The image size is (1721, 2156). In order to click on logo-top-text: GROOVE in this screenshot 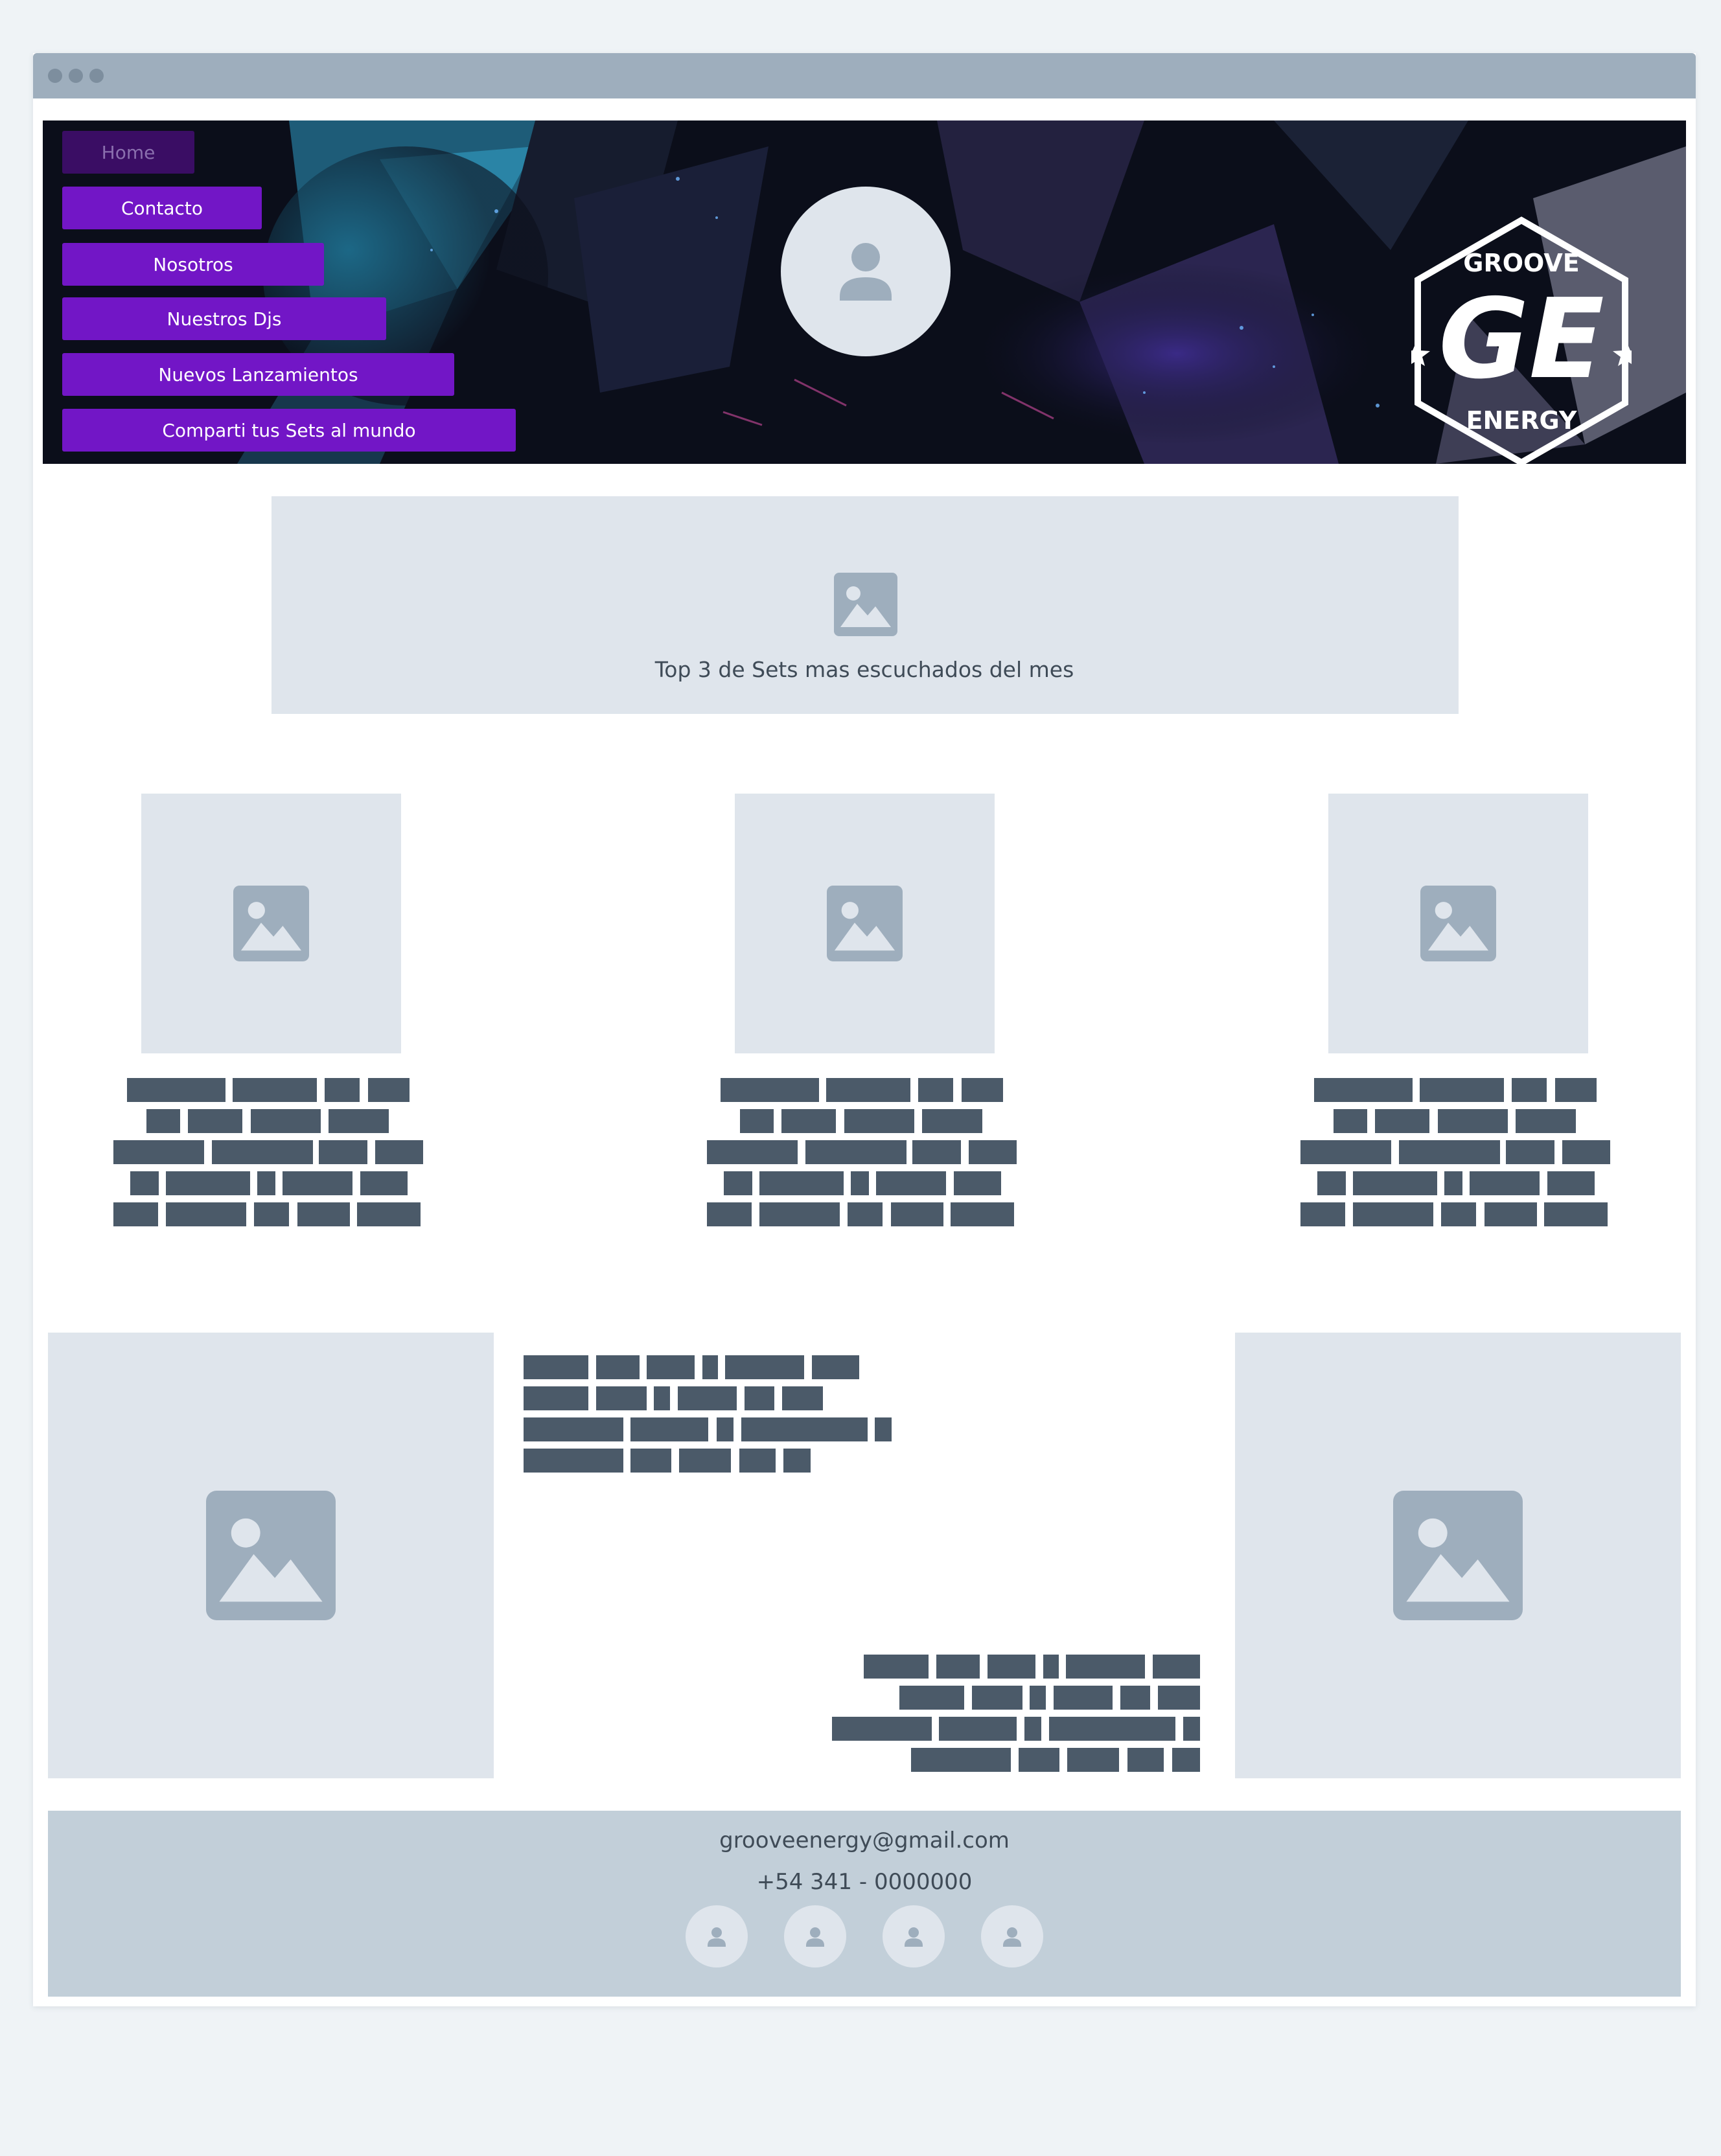, I will do `click(1521, 263)`.